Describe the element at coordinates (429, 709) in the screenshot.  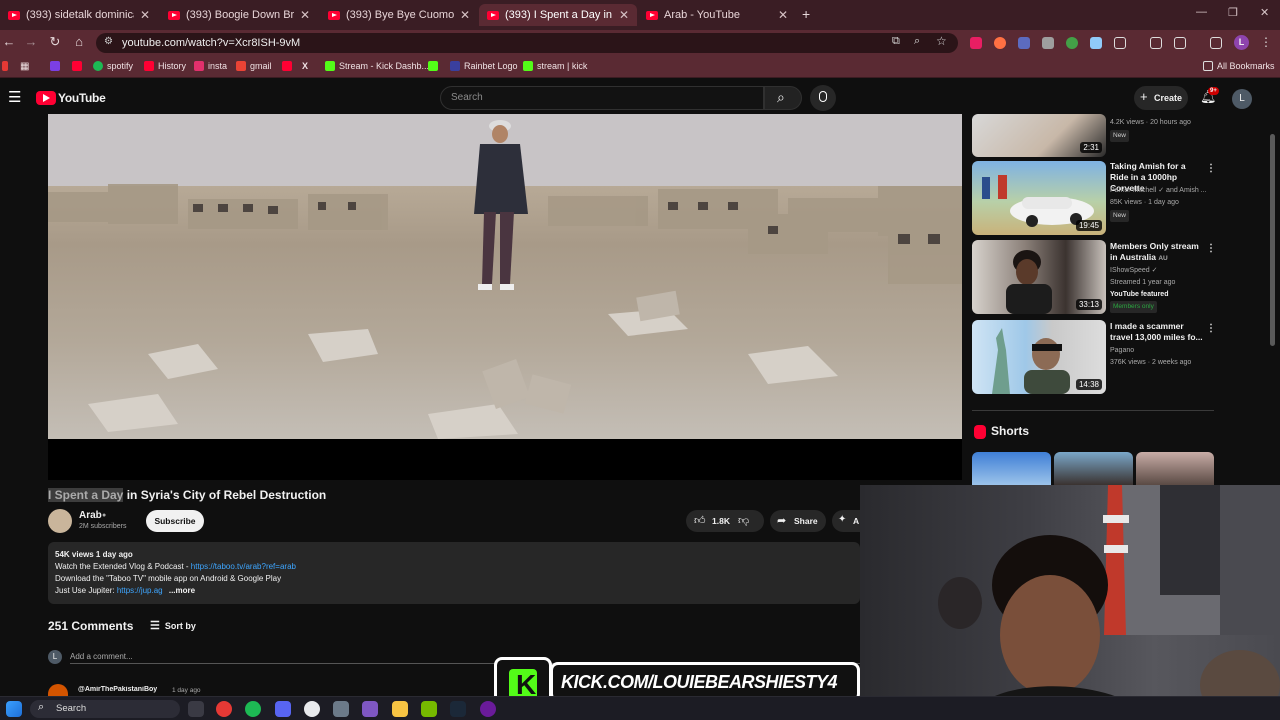
I see `nvidia-icon` at that location.